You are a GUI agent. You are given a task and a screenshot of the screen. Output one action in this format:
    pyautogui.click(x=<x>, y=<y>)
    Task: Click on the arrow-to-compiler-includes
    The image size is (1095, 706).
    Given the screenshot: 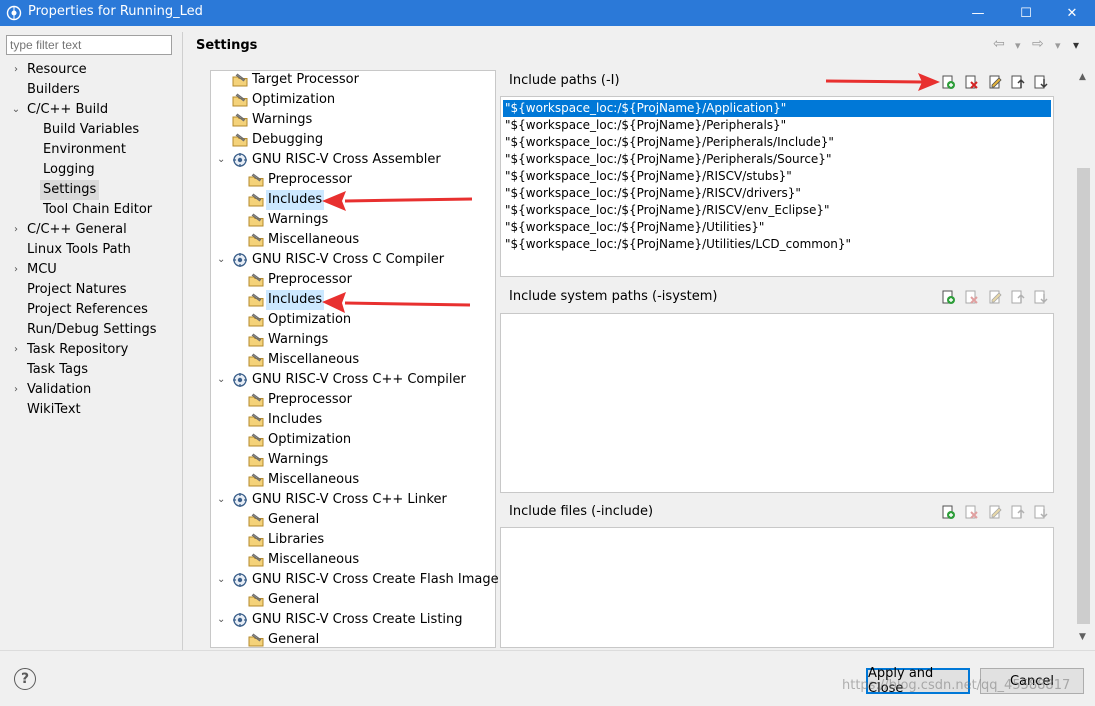 What is the action you would take?
    pyautogui.click(x=396, y=302)
    